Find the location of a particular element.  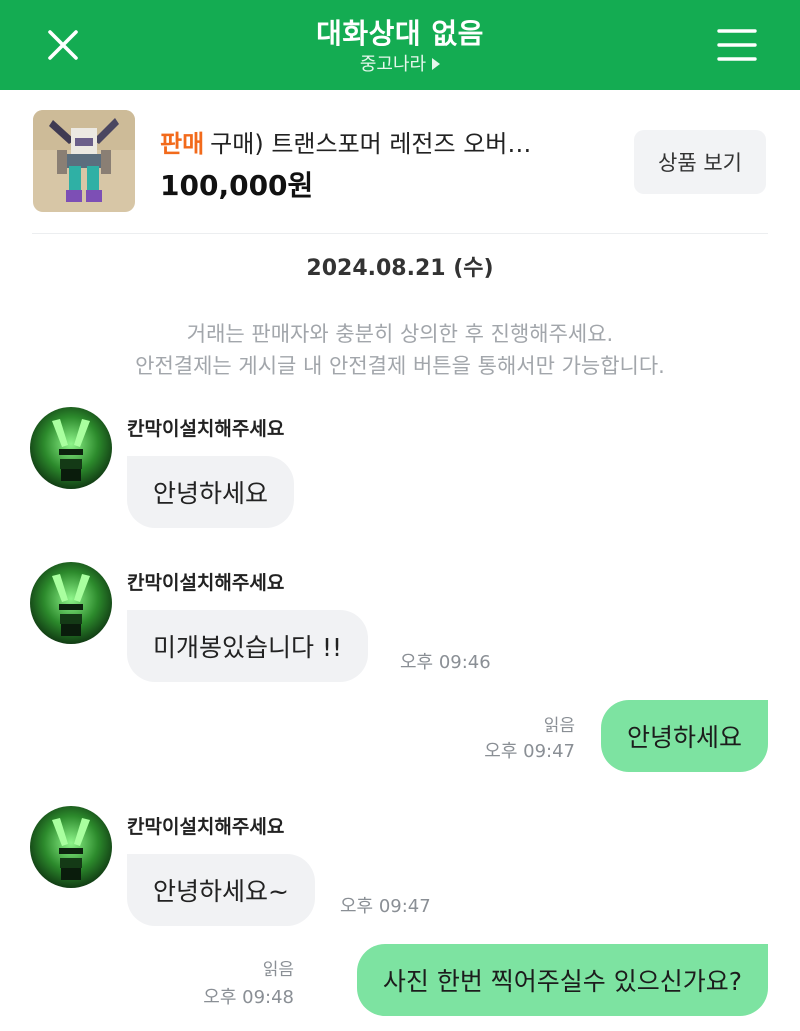

notice-line: 거래는 판매자와 충분히 상의한 후 진행해주세요. is located at coordinates (400, 334).